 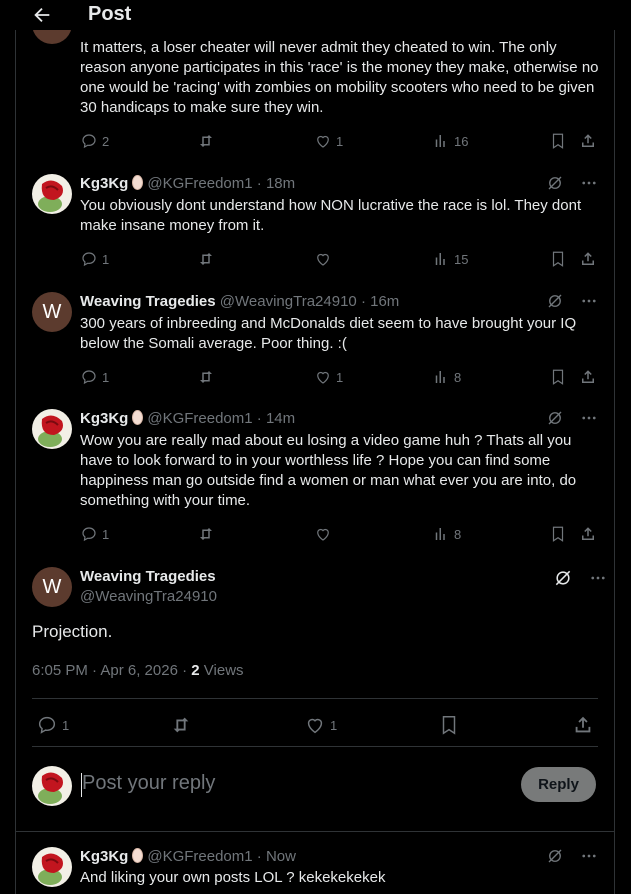 I want to click on main-post-username: @WeavingTra24910, so click(x=148, y=597).